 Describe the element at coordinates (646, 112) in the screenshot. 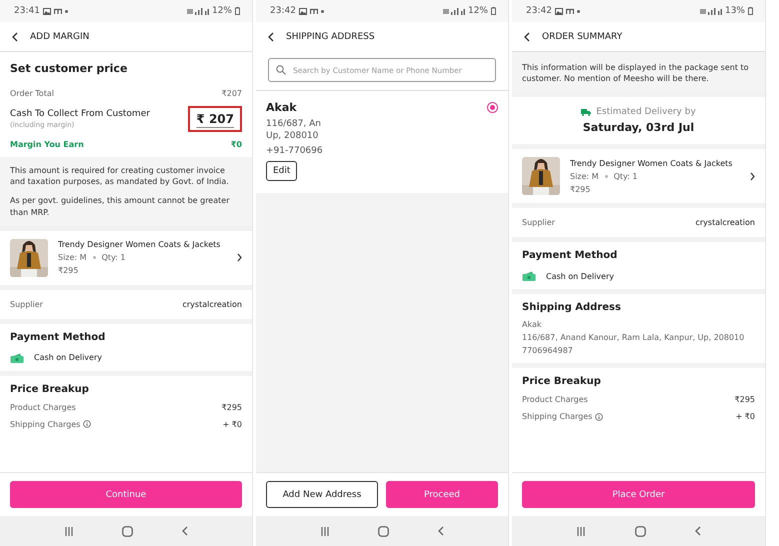

I see `delivery-label: Estimated Delivery by` at that location.